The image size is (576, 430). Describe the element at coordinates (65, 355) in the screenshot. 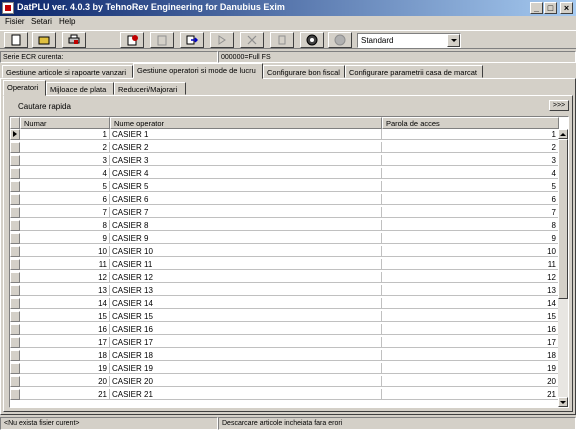

I see `cell-numar: 18` at that location.